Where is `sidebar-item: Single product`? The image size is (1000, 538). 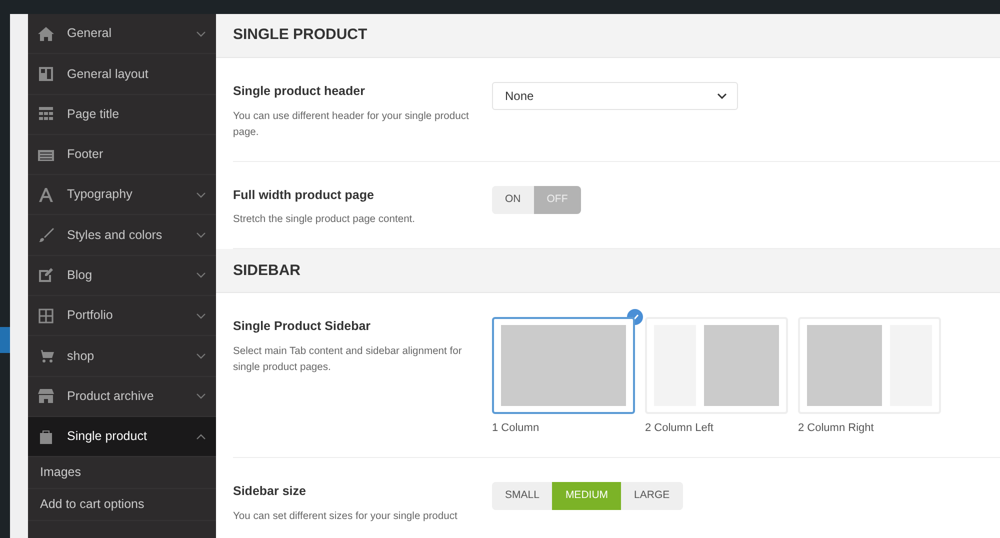
sidebar-item: Single product is located at coordinates (122, 437).